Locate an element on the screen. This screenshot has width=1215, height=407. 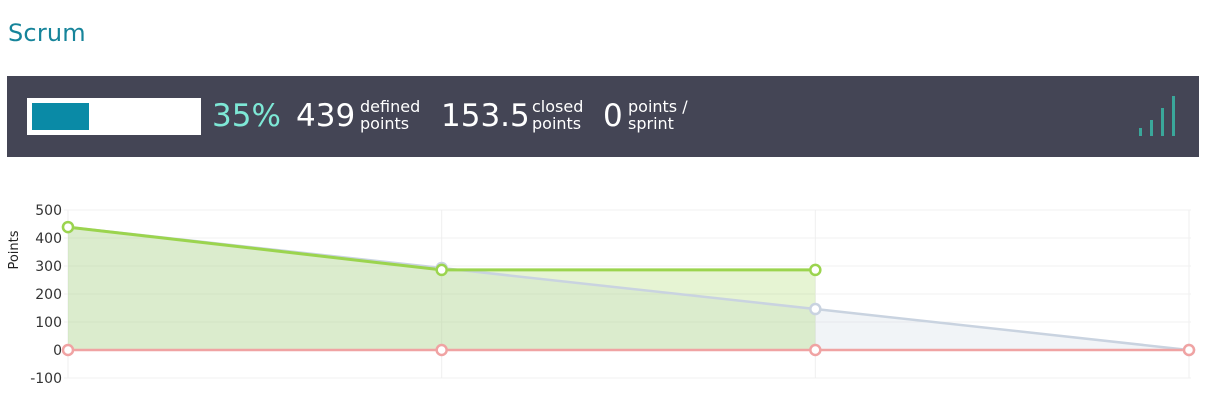
progress-bar is located at coordinates (114, 116).